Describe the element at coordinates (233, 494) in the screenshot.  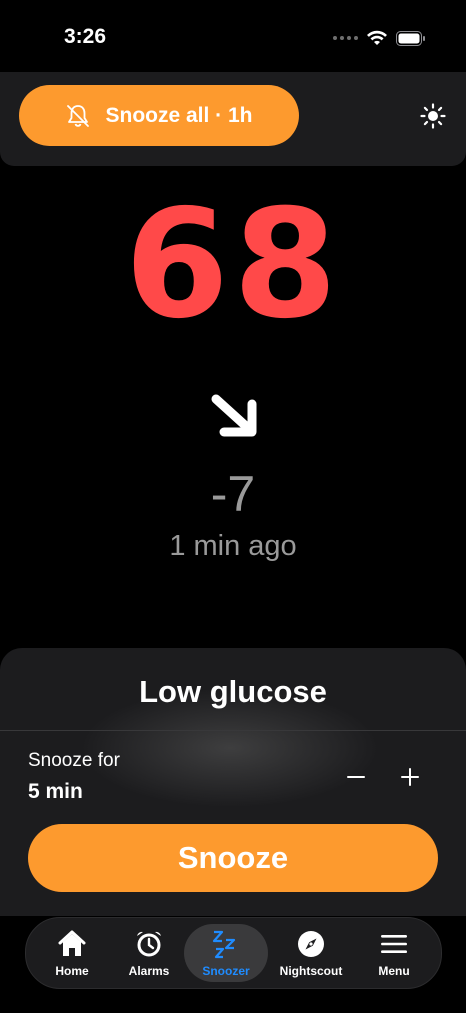
I see `glucose-delta: -7` at that location.